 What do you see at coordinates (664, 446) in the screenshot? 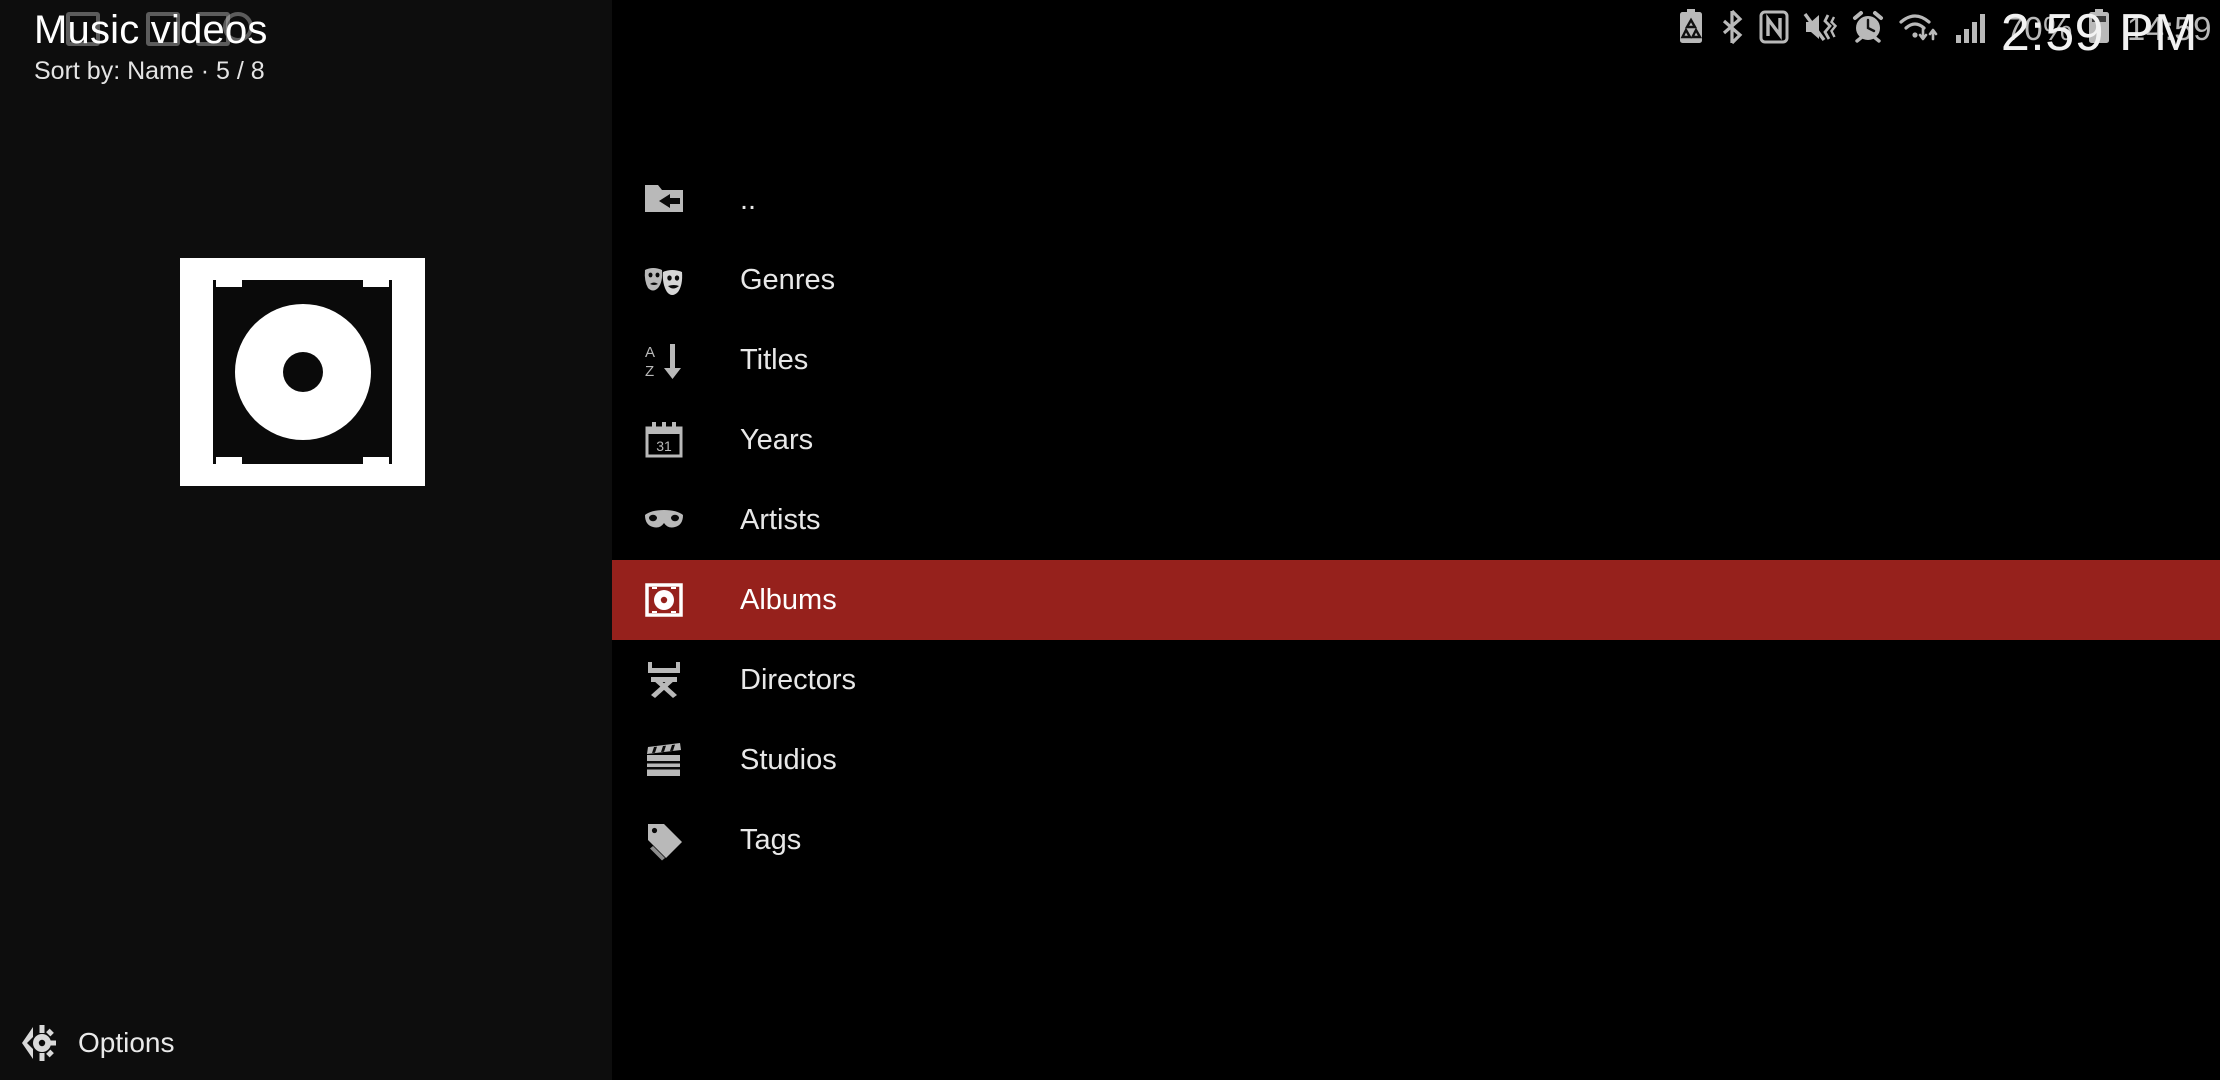
I see `svg-text: 31` at bounding box center [664, 446].